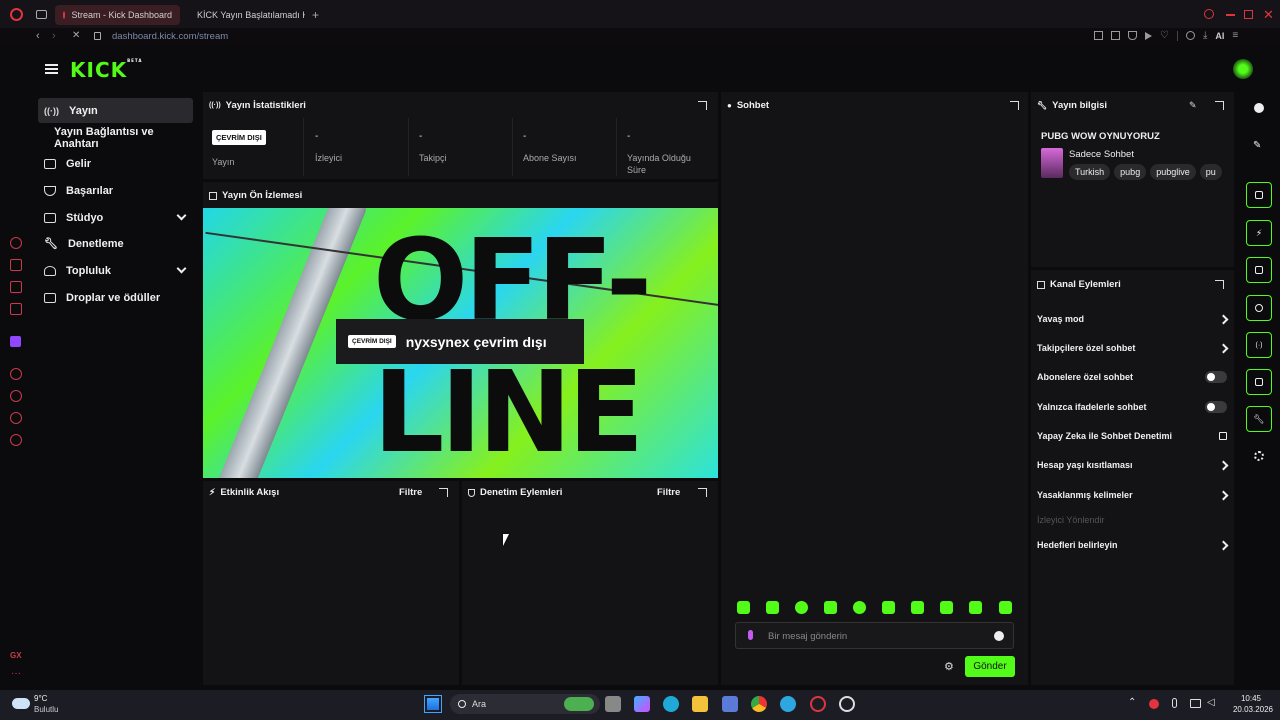 This screenshot has width=1280, height=720. Describe the element at coordinates (1090, 172) in the screenshot. I see `tag-chip: Turkish` at that location.